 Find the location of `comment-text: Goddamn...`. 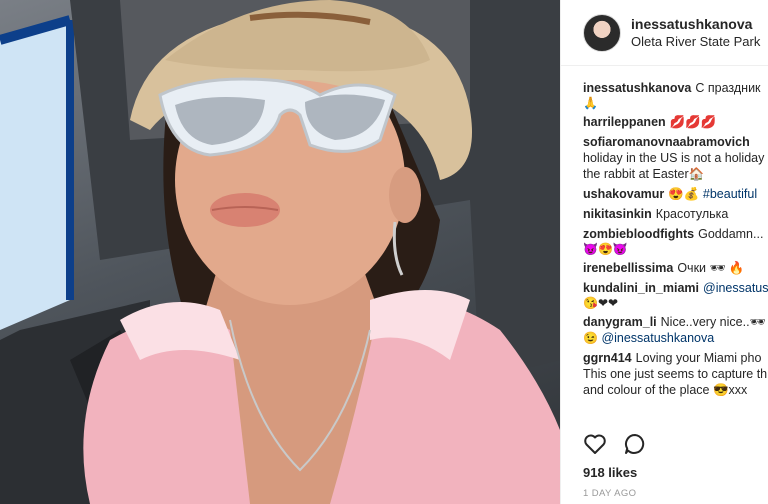

comment-text: Goddamn... is located at coordinates (731, 234).